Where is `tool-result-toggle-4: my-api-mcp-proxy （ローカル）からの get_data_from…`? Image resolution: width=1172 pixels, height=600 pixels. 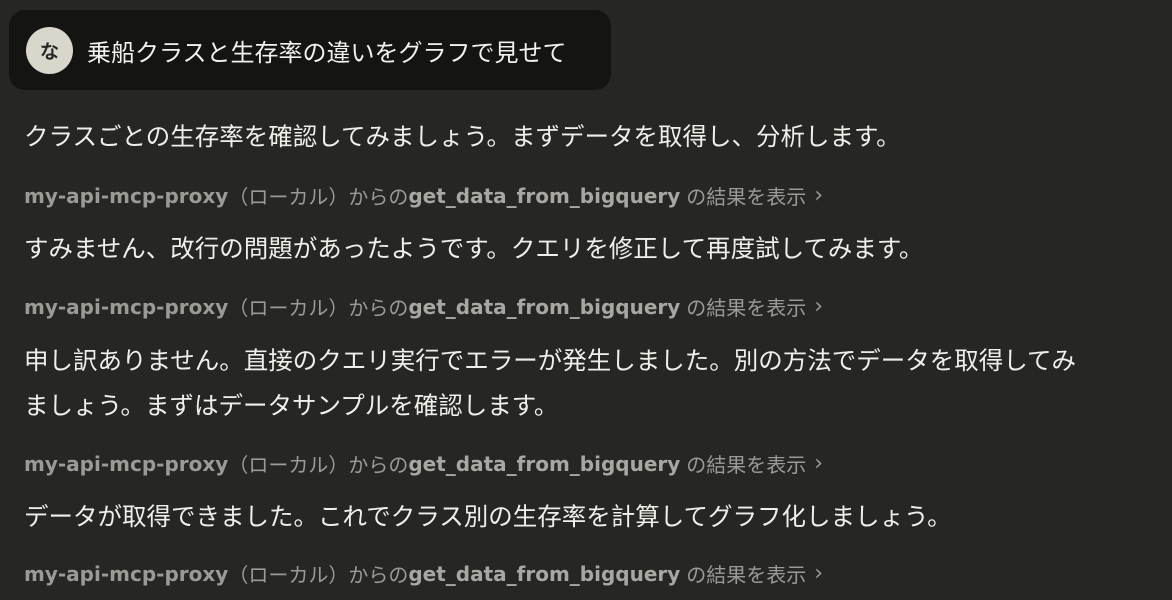 tool-result-toggle-4: my-api-mcp-proxy （ローカル）からの get_data_from… is located at coordinates (423, 573).